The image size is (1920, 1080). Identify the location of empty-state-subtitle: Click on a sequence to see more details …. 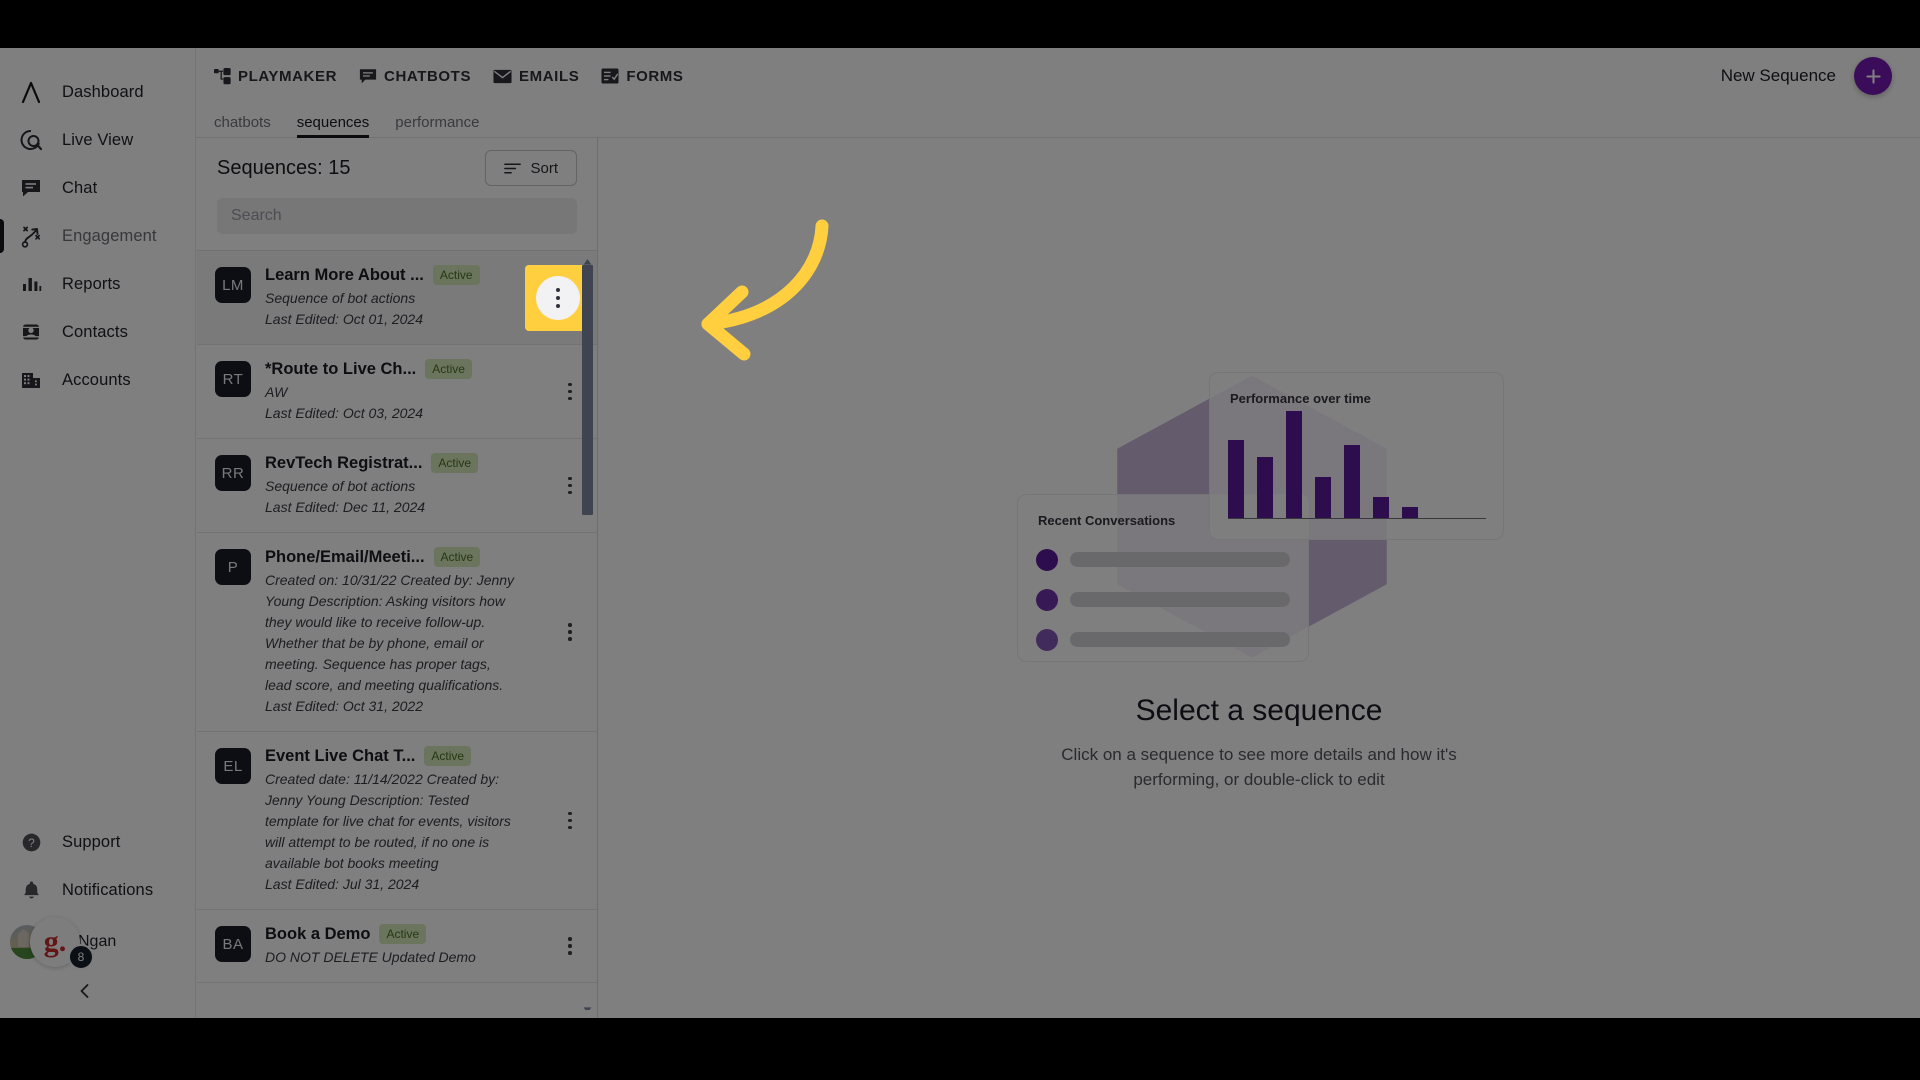
(1259, 767).